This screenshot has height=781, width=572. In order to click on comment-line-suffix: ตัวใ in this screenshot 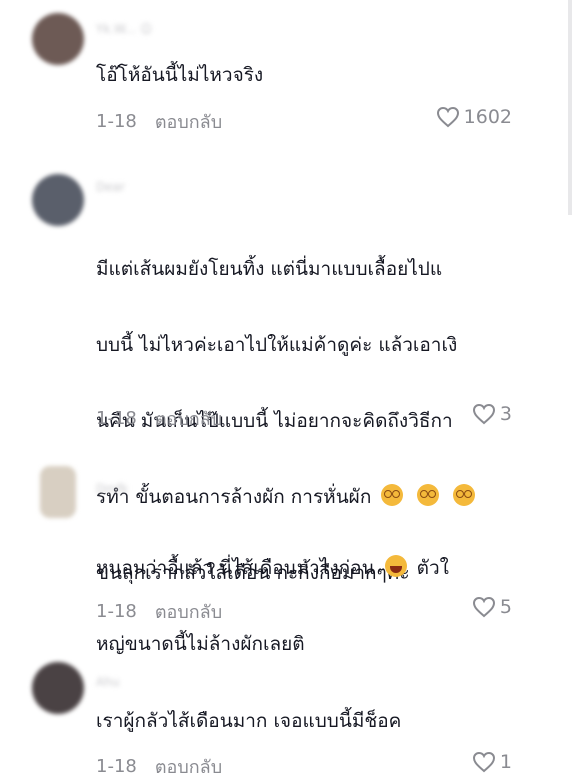, I will do `click(432, 568)`.